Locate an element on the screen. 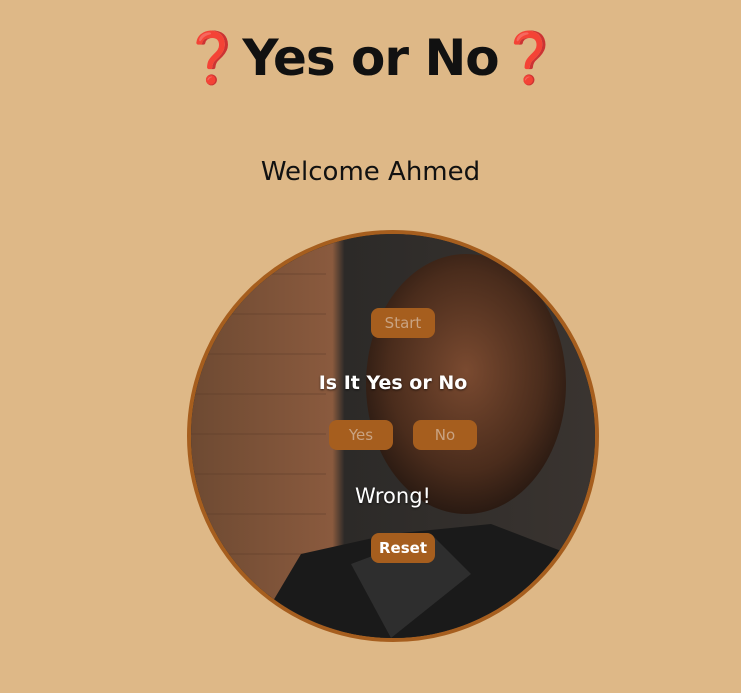 This screenshot has width=741, height=693. question-text: Is It Yes or No is located at coordinates (393, 383).